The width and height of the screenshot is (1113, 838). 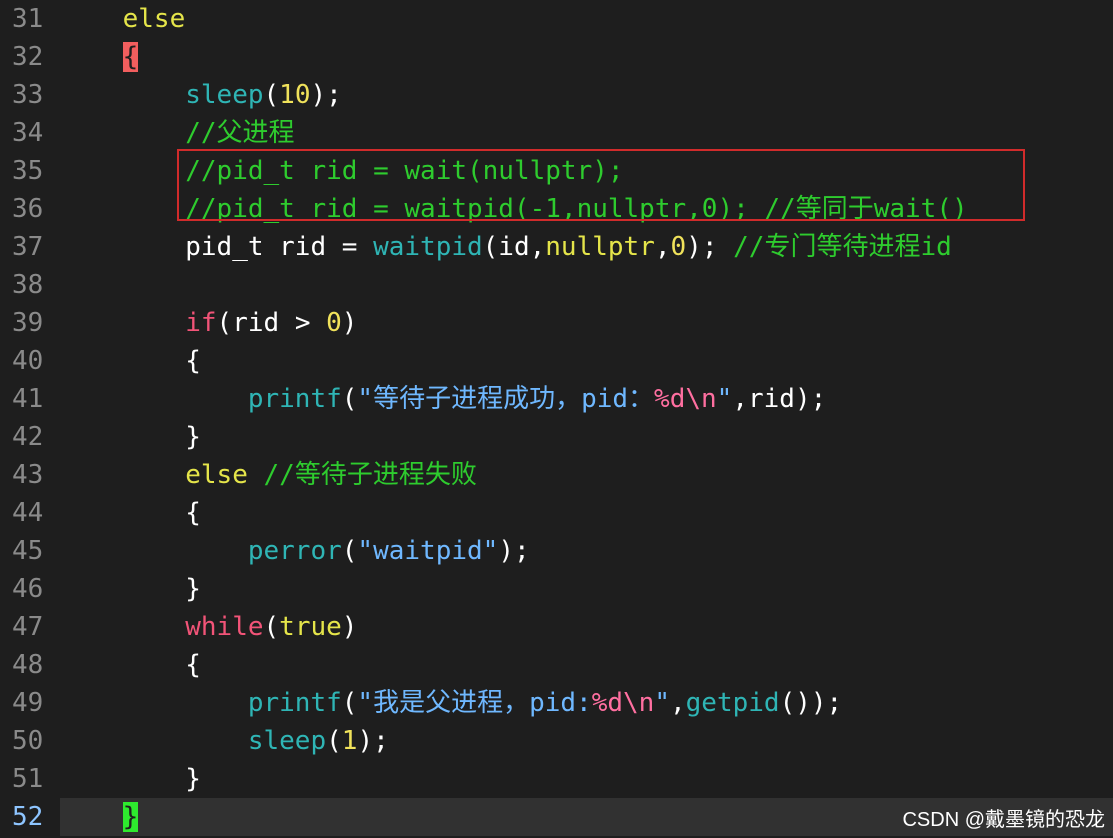 What do you see at coordinates (586, 475) in the screenshot?
I see `code-text-area: else //等待子进程失败` at bounding box center [586, 475].